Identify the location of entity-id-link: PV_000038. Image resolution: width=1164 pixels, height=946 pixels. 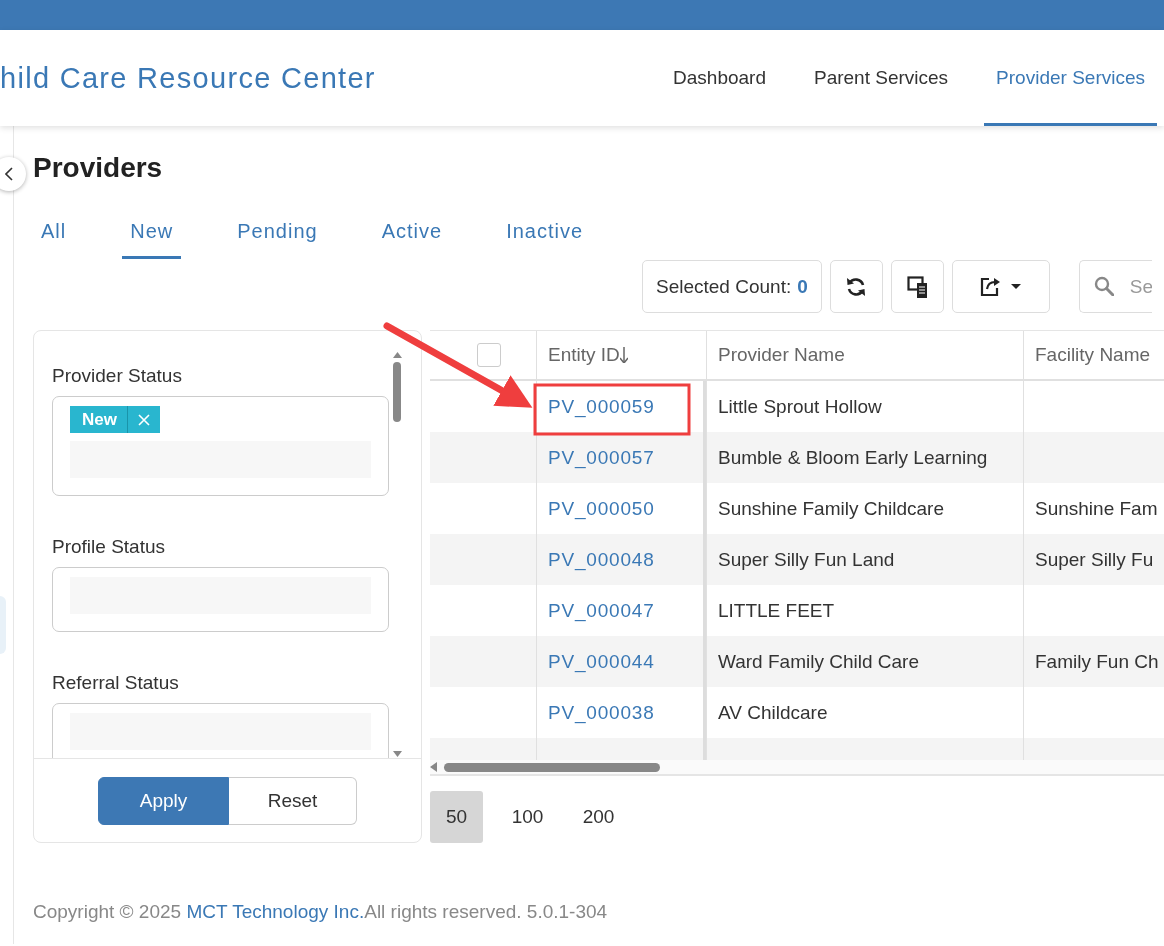
(601, 712).